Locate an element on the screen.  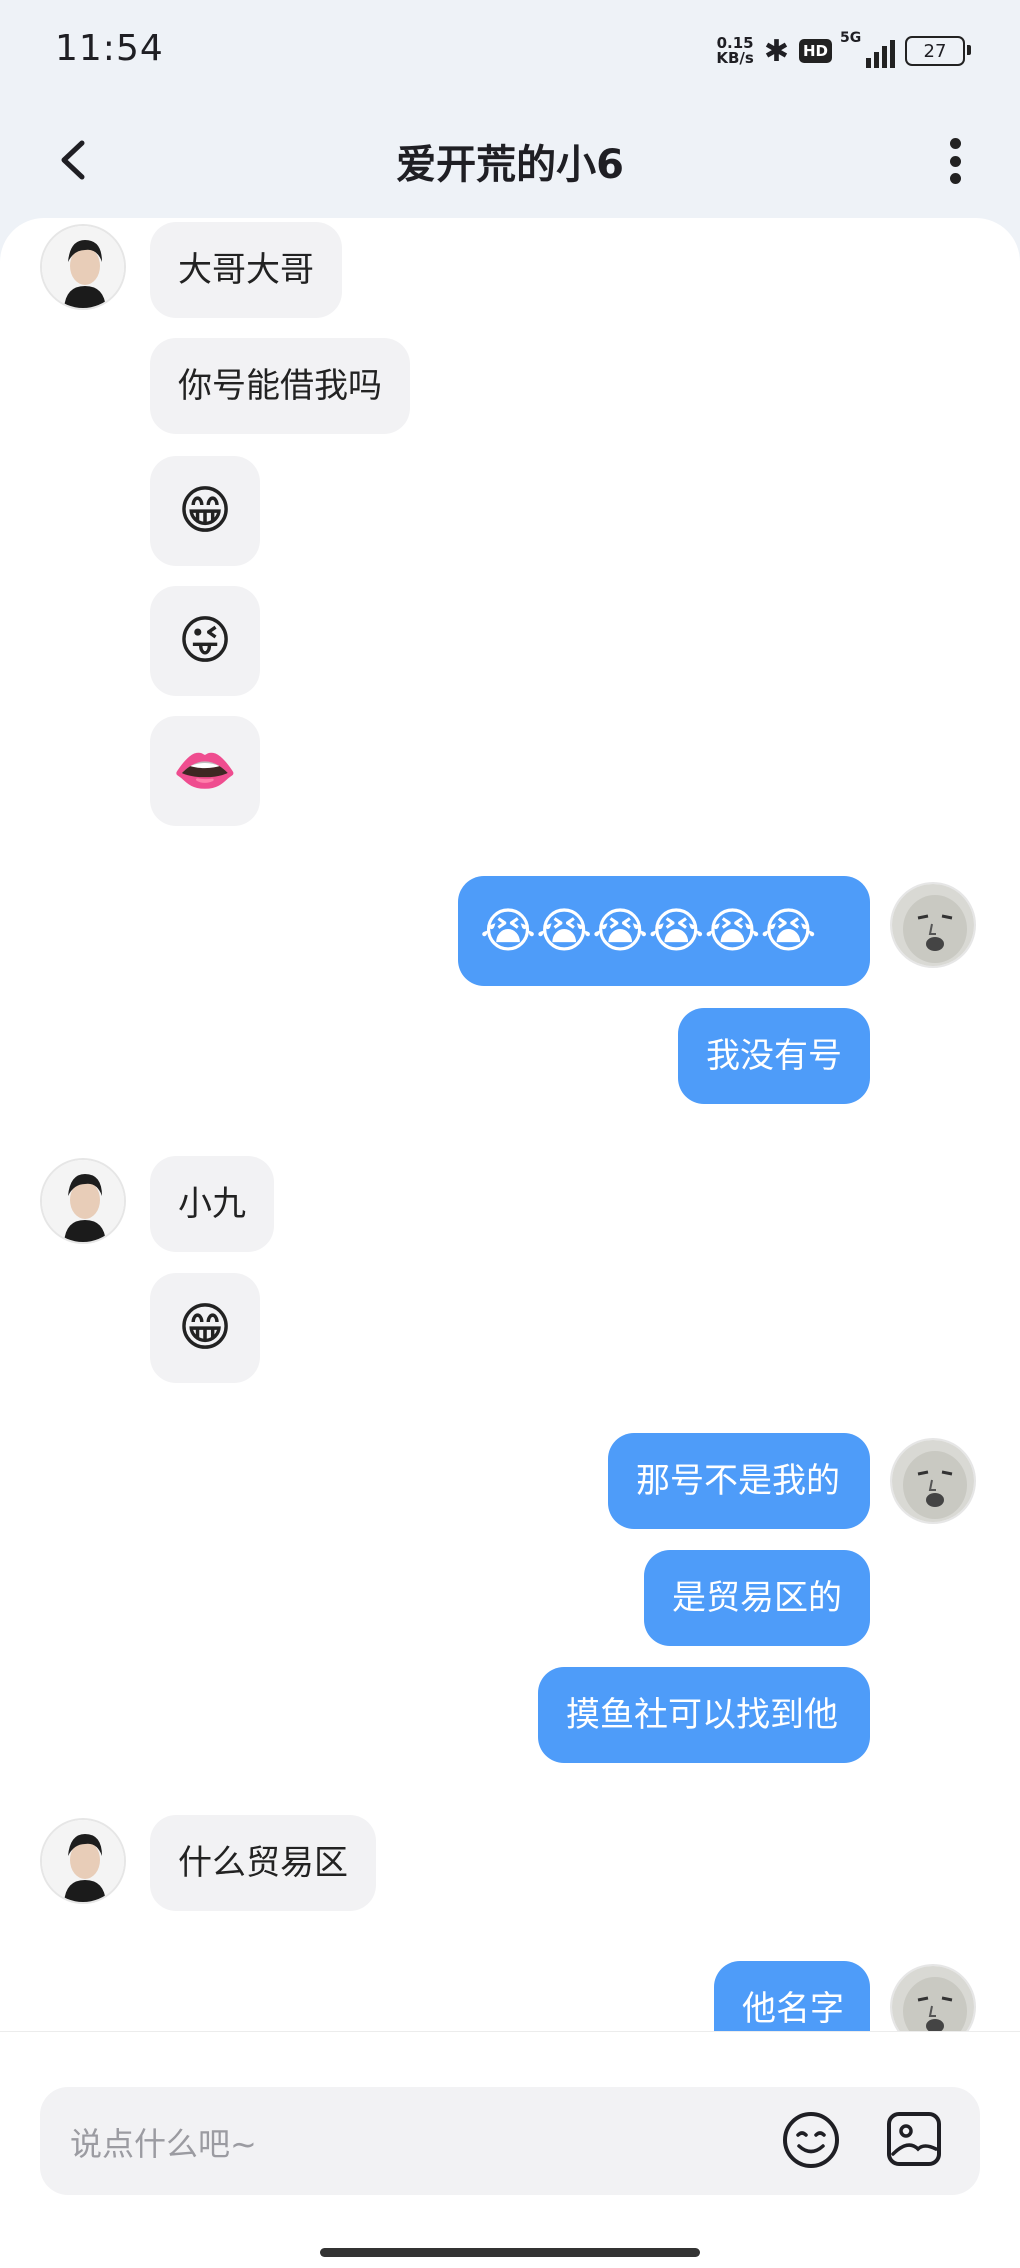
message-bubble-outgoing: 是贸易区的 is located at coordinates (757, 1598).